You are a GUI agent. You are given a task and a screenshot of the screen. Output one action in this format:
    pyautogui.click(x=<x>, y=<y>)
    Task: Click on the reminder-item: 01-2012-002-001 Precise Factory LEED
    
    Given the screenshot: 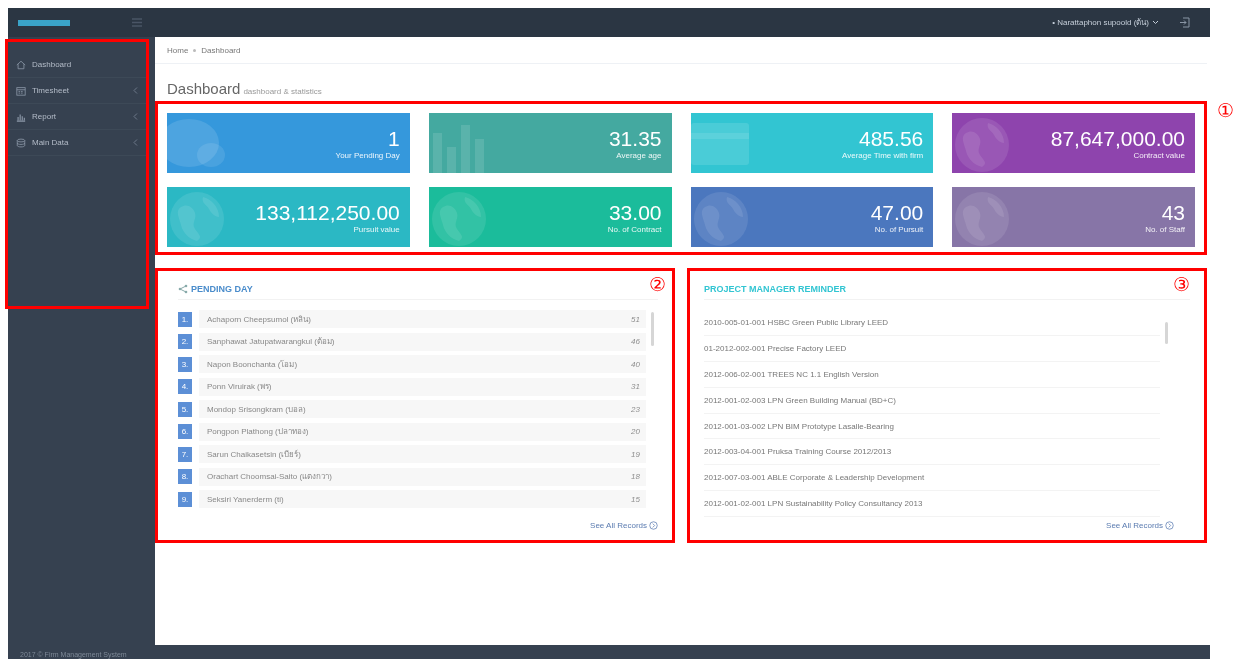 What is the action you would take?
    pyautogui.click(x=932, y=348)
    